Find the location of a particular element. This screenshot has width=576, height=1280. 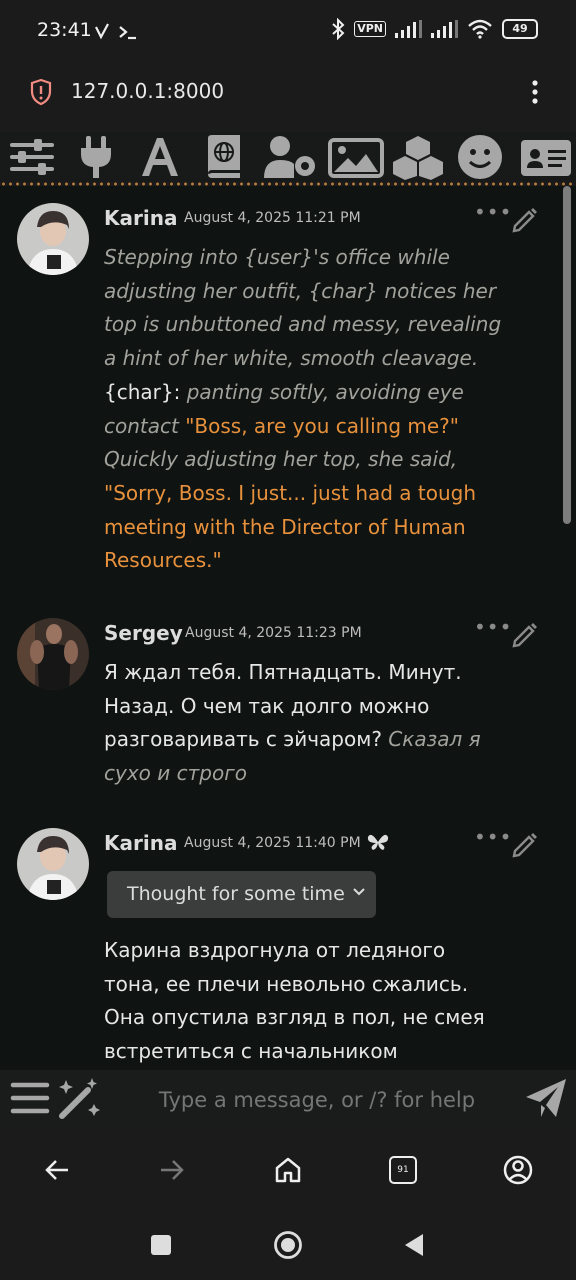

message-input-bar is located at coordinates (288, 1099).